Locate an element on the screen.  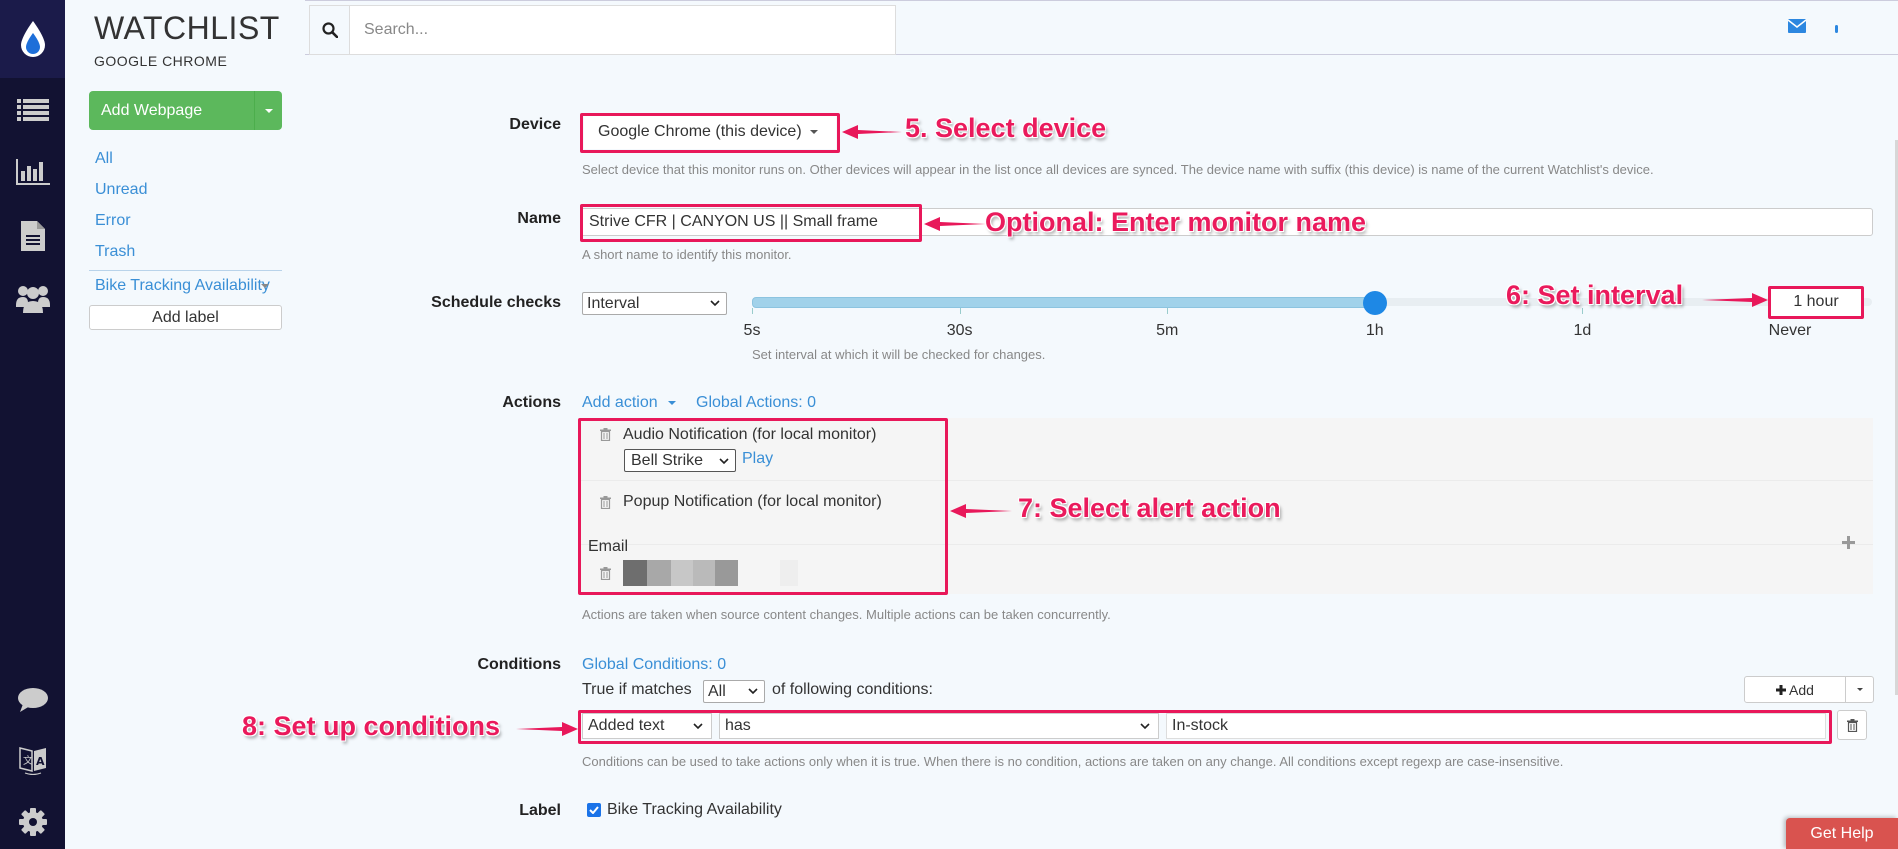
add-condition-dropdown-toggle is located at coordinates (1859, 689).